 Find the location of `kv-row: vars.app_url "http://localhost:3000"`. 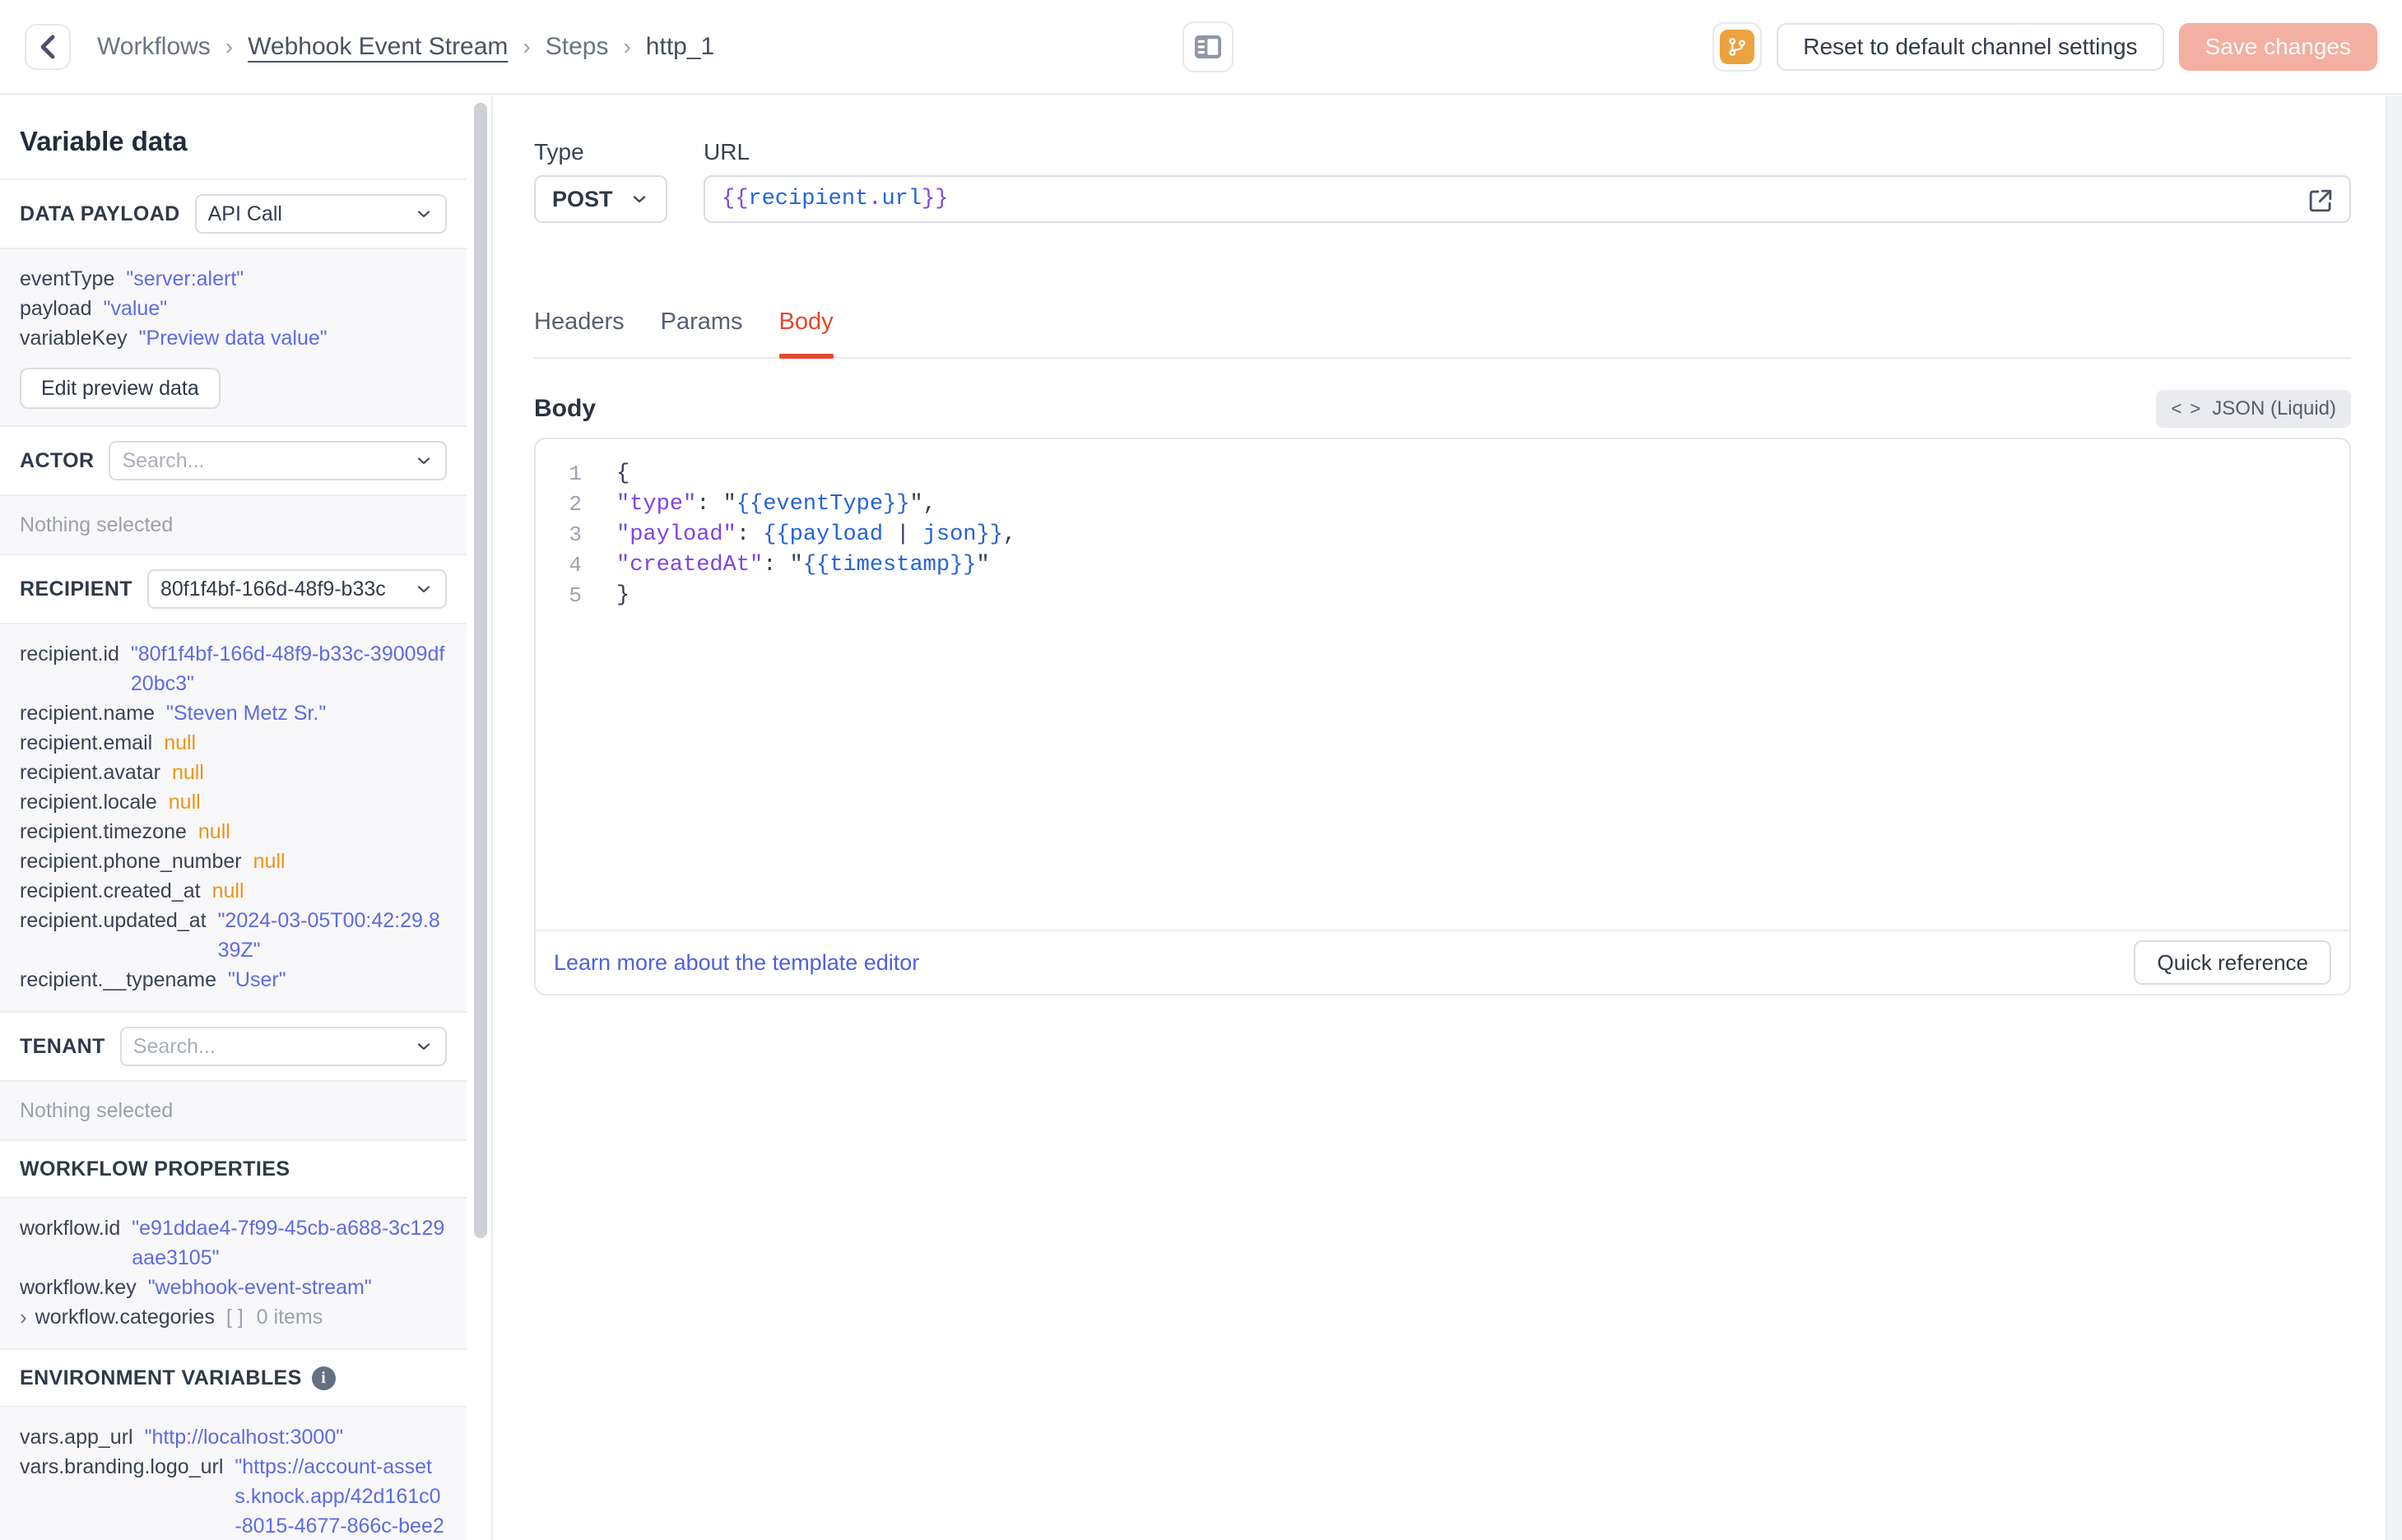

kv-row: vars.app_url "http://localhost:3000" is located at coordinates (233, 1437).